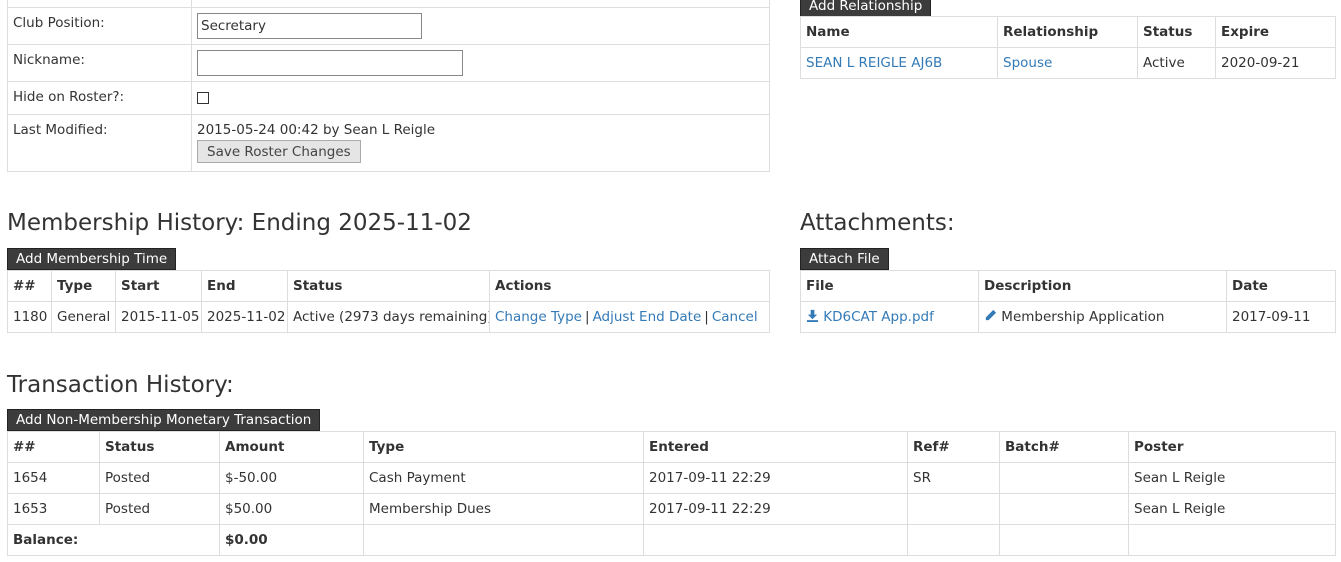 Image resolution: width=1341 pixels, height=562 pixels. I want to click on roster-cell-top-value, so click(480, 4).